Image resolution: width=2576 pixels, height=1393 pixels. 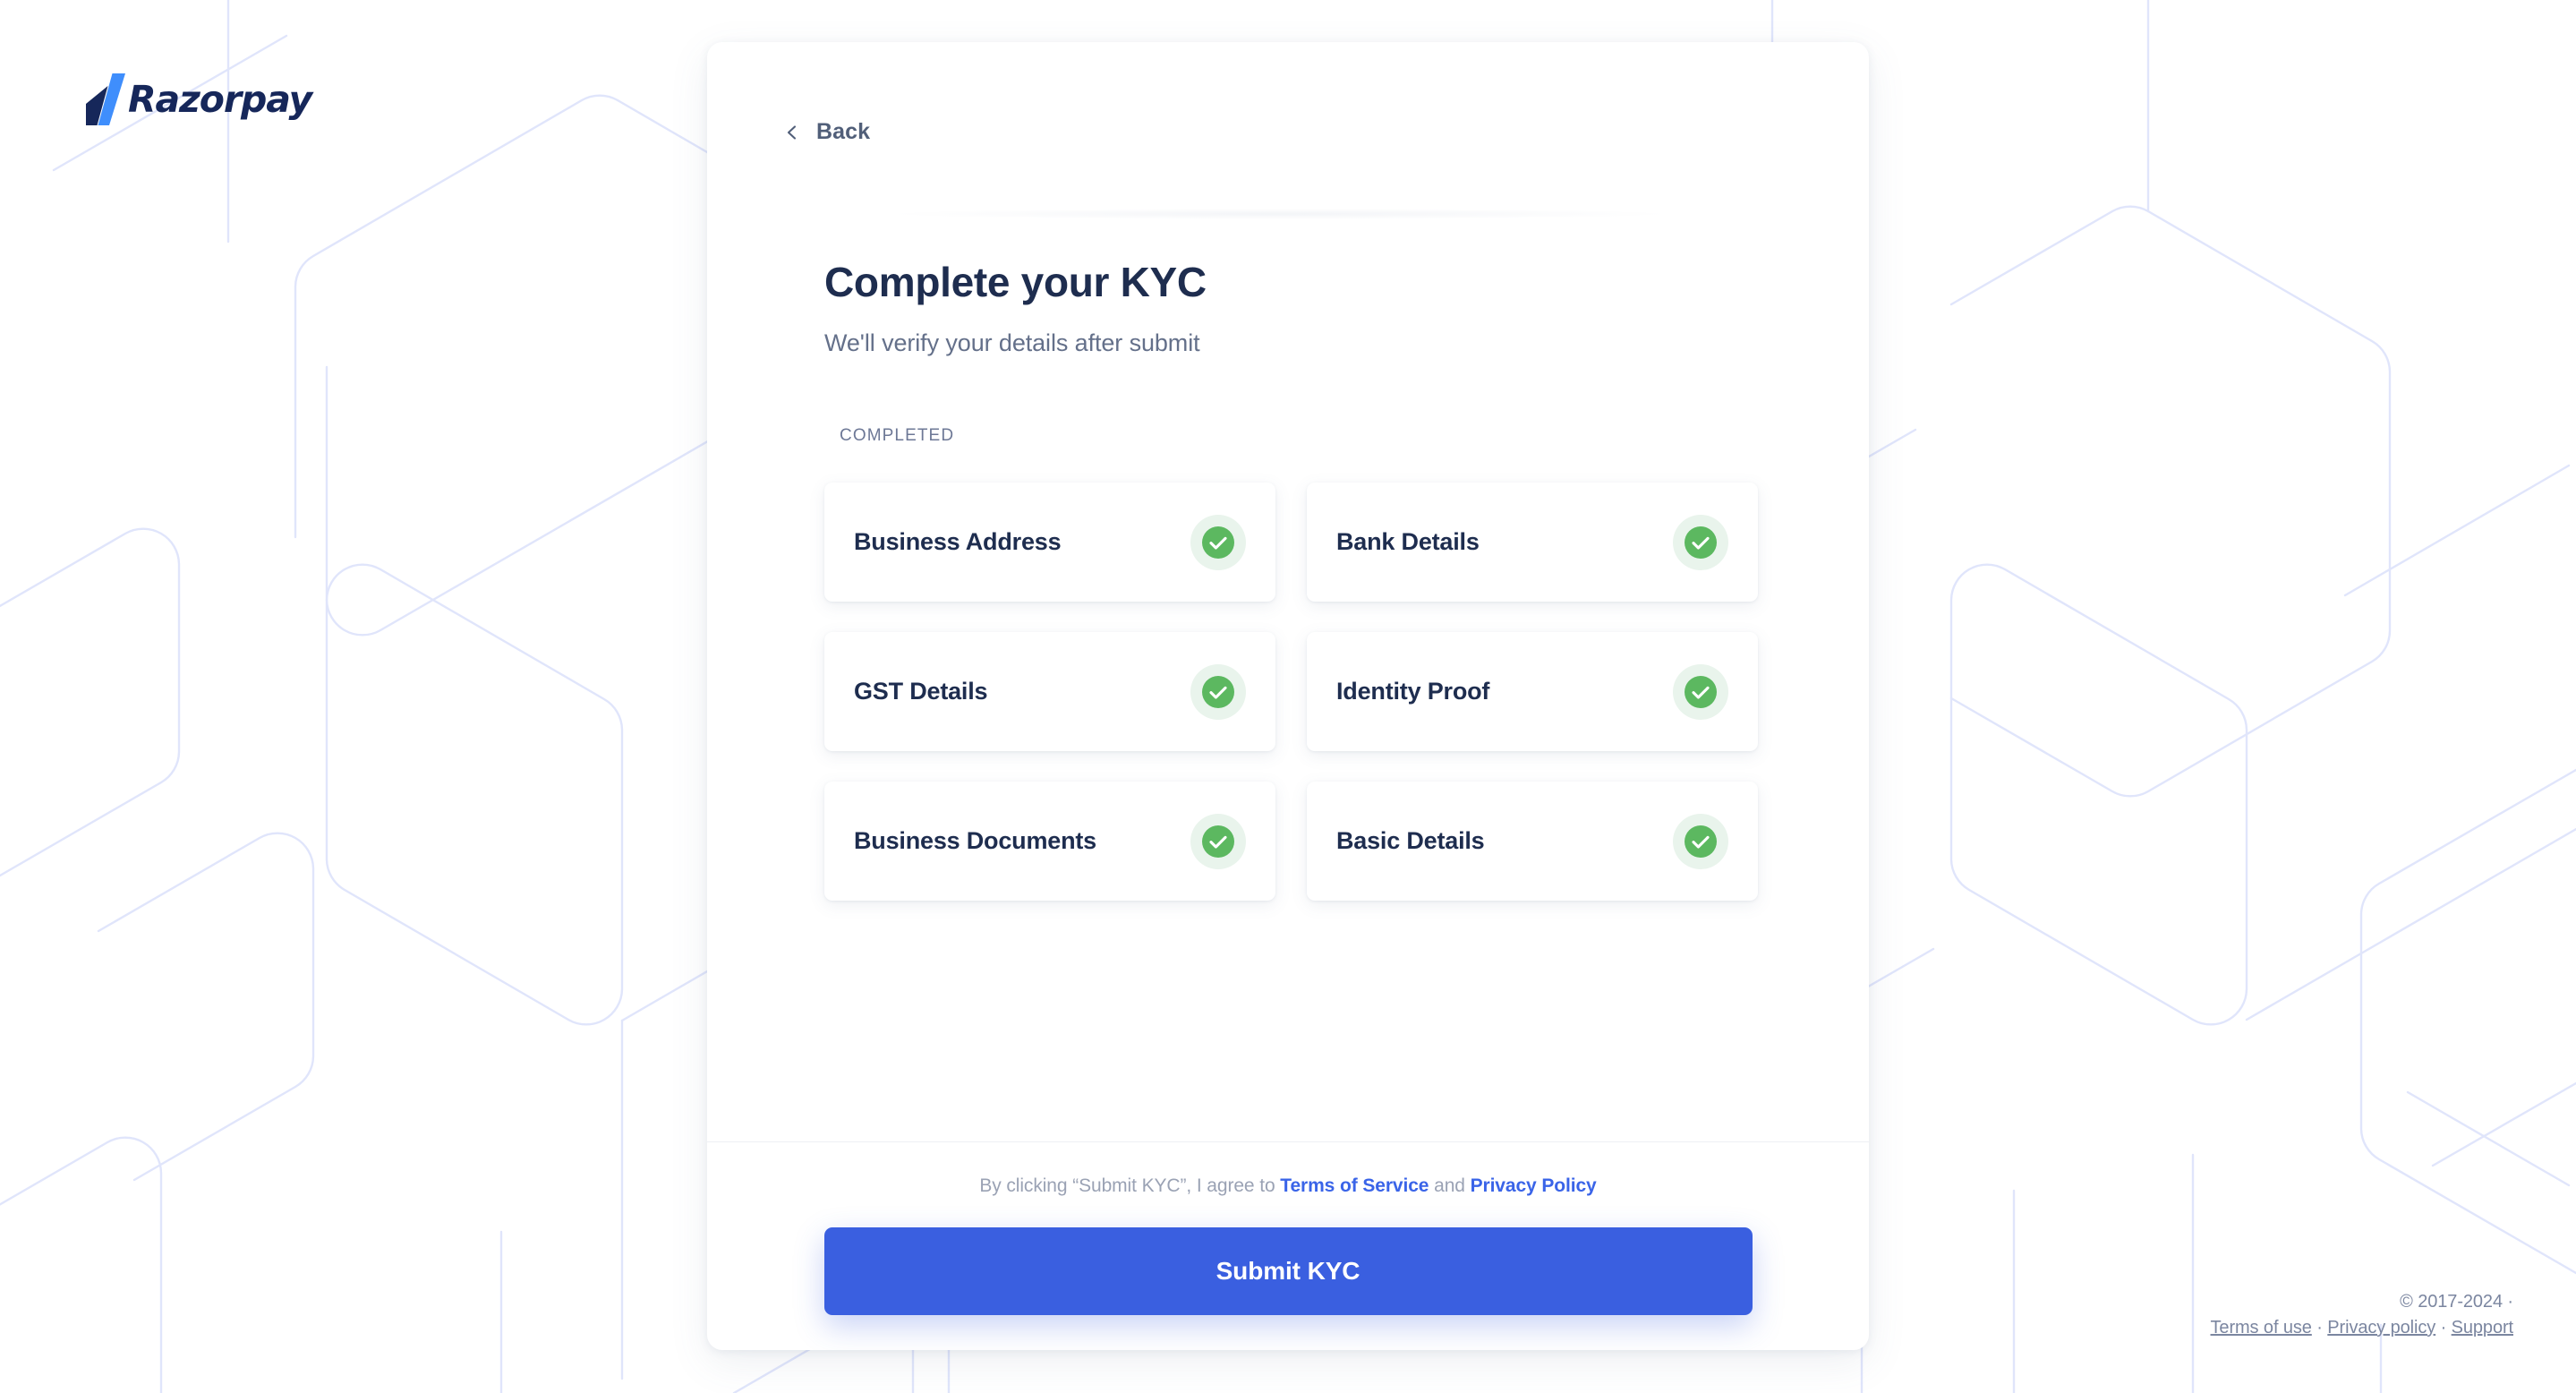 What do you see at coordinates (1288, 1333) in the screenshot?
I see `footer-spacer` at bounding box center [1288, 1333].